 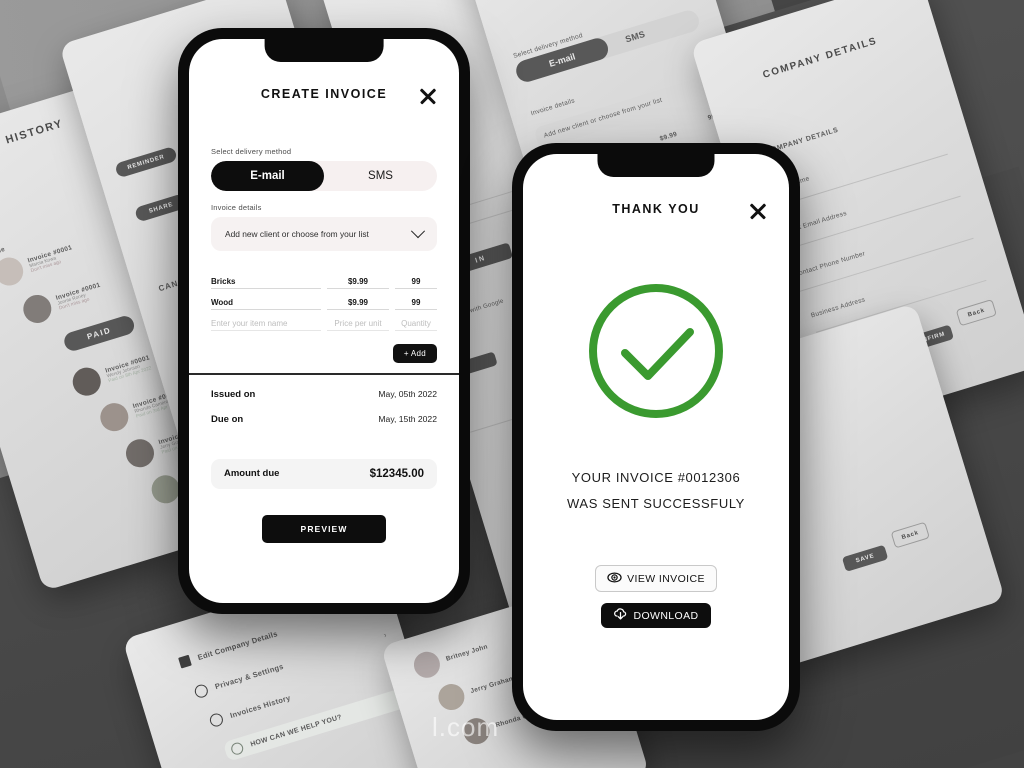 What do you see at coordinates (324, 374) in the screenshot?
I see `section-divider` at bounding box center [324, 374].